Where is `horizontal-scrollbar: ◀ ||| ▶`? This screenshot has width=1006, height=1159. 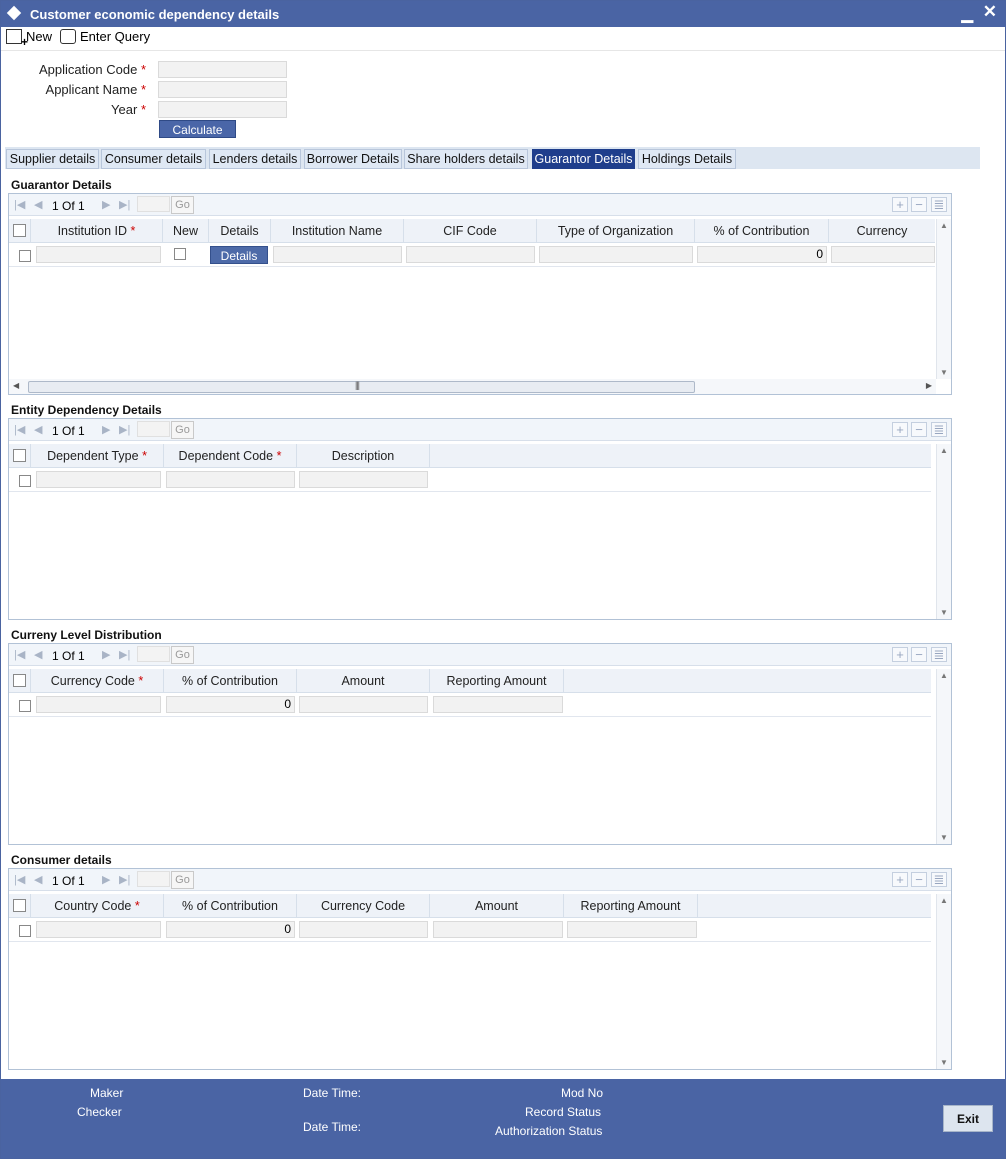
horizontal-scrollbar: ◀ ||| ▶ is located at coordinates (472, 386).